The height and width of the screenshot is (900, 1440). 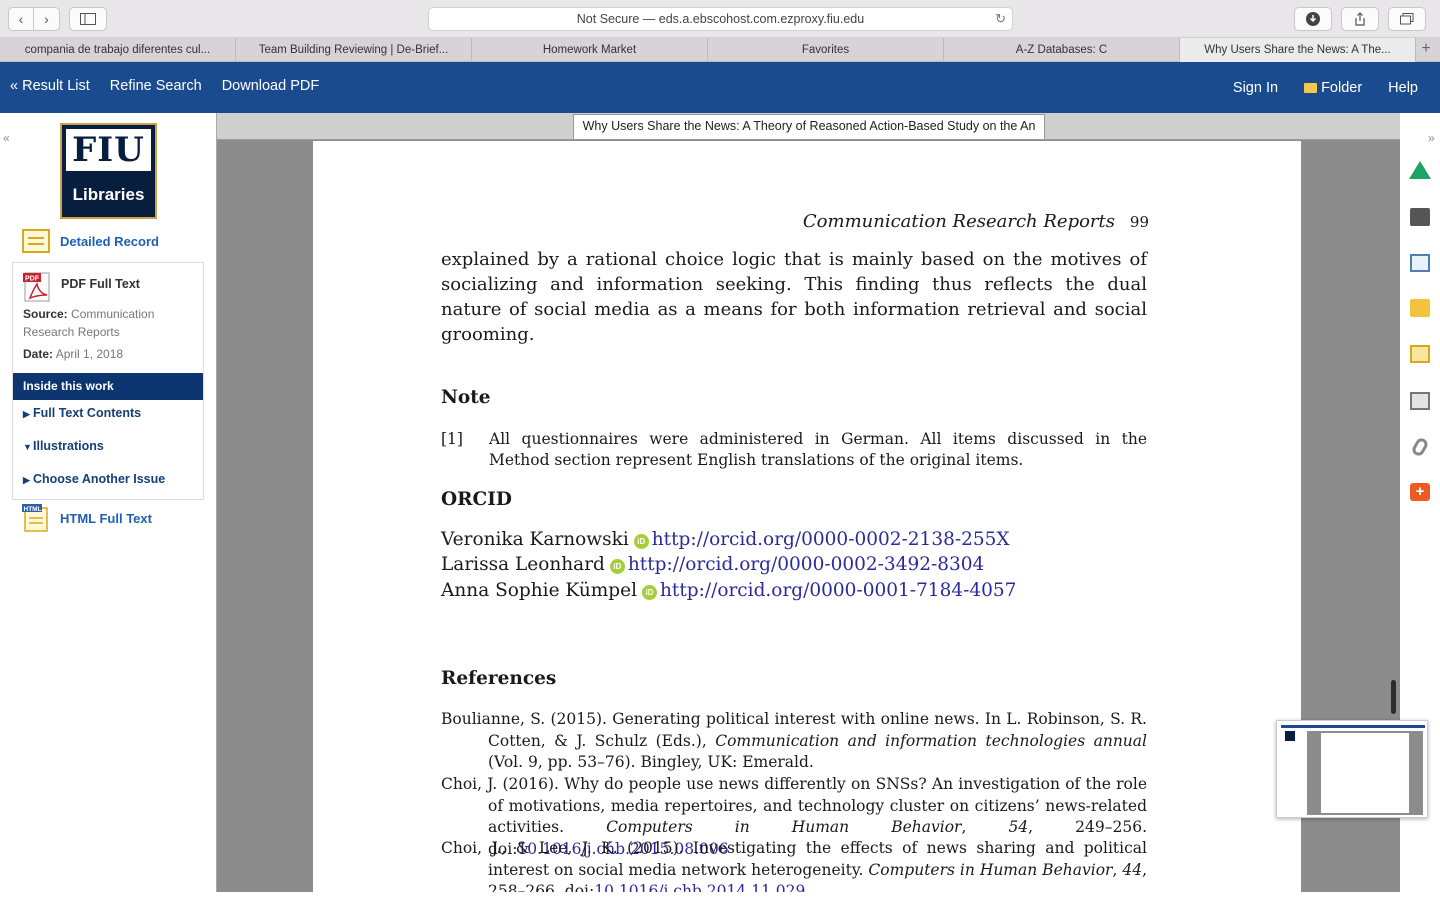 What do you see at coordinates (32, 279) in the screenshot?
I see `pdf-badge-text: PDF` at bounding box center [32, 279].